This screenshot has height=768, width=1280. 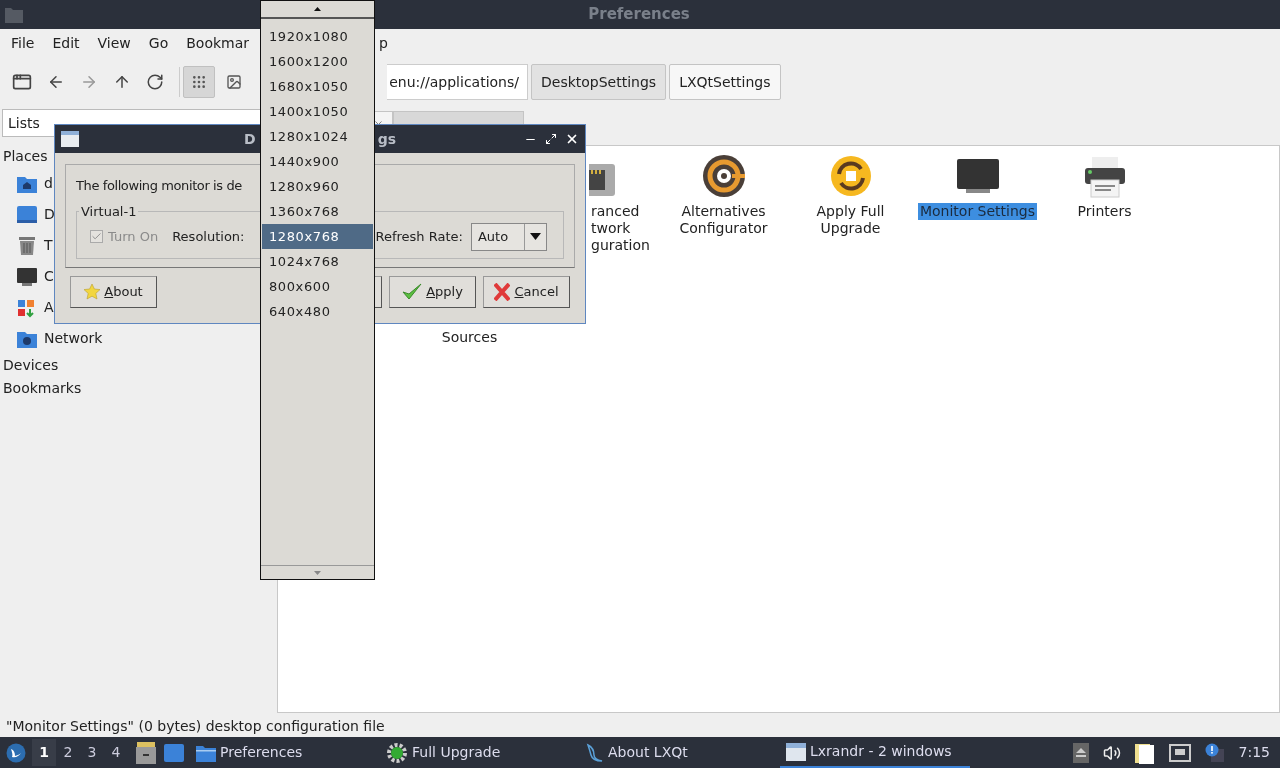 What do you see at coordinates (23, 43) in the screenshot?
I see `menu-item: File` at bounding box center [23, 43].